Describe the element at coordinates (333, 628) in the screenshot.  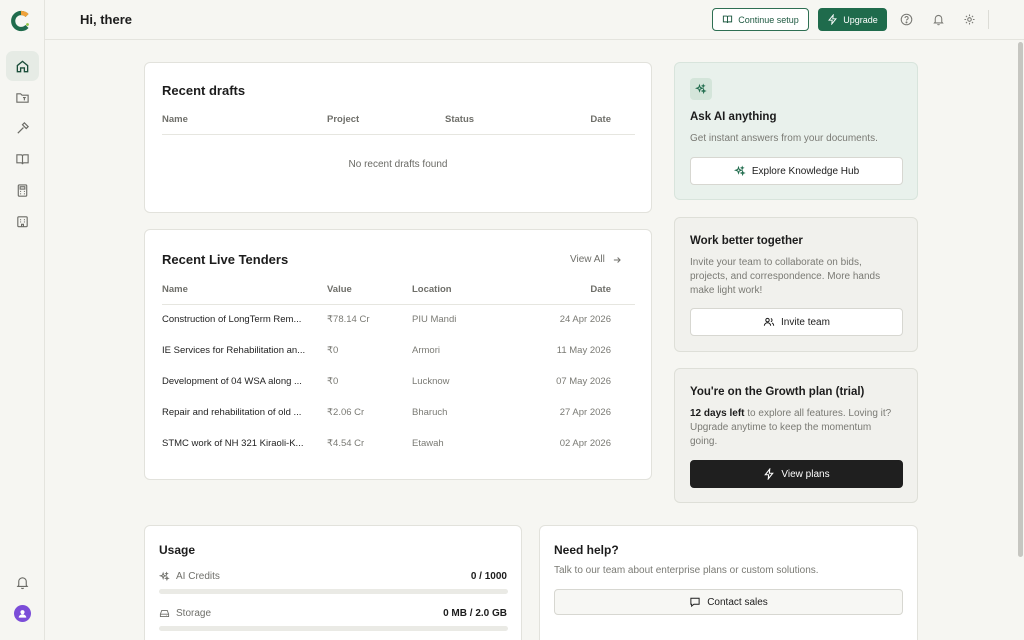
I see `storage-progress` at that location.